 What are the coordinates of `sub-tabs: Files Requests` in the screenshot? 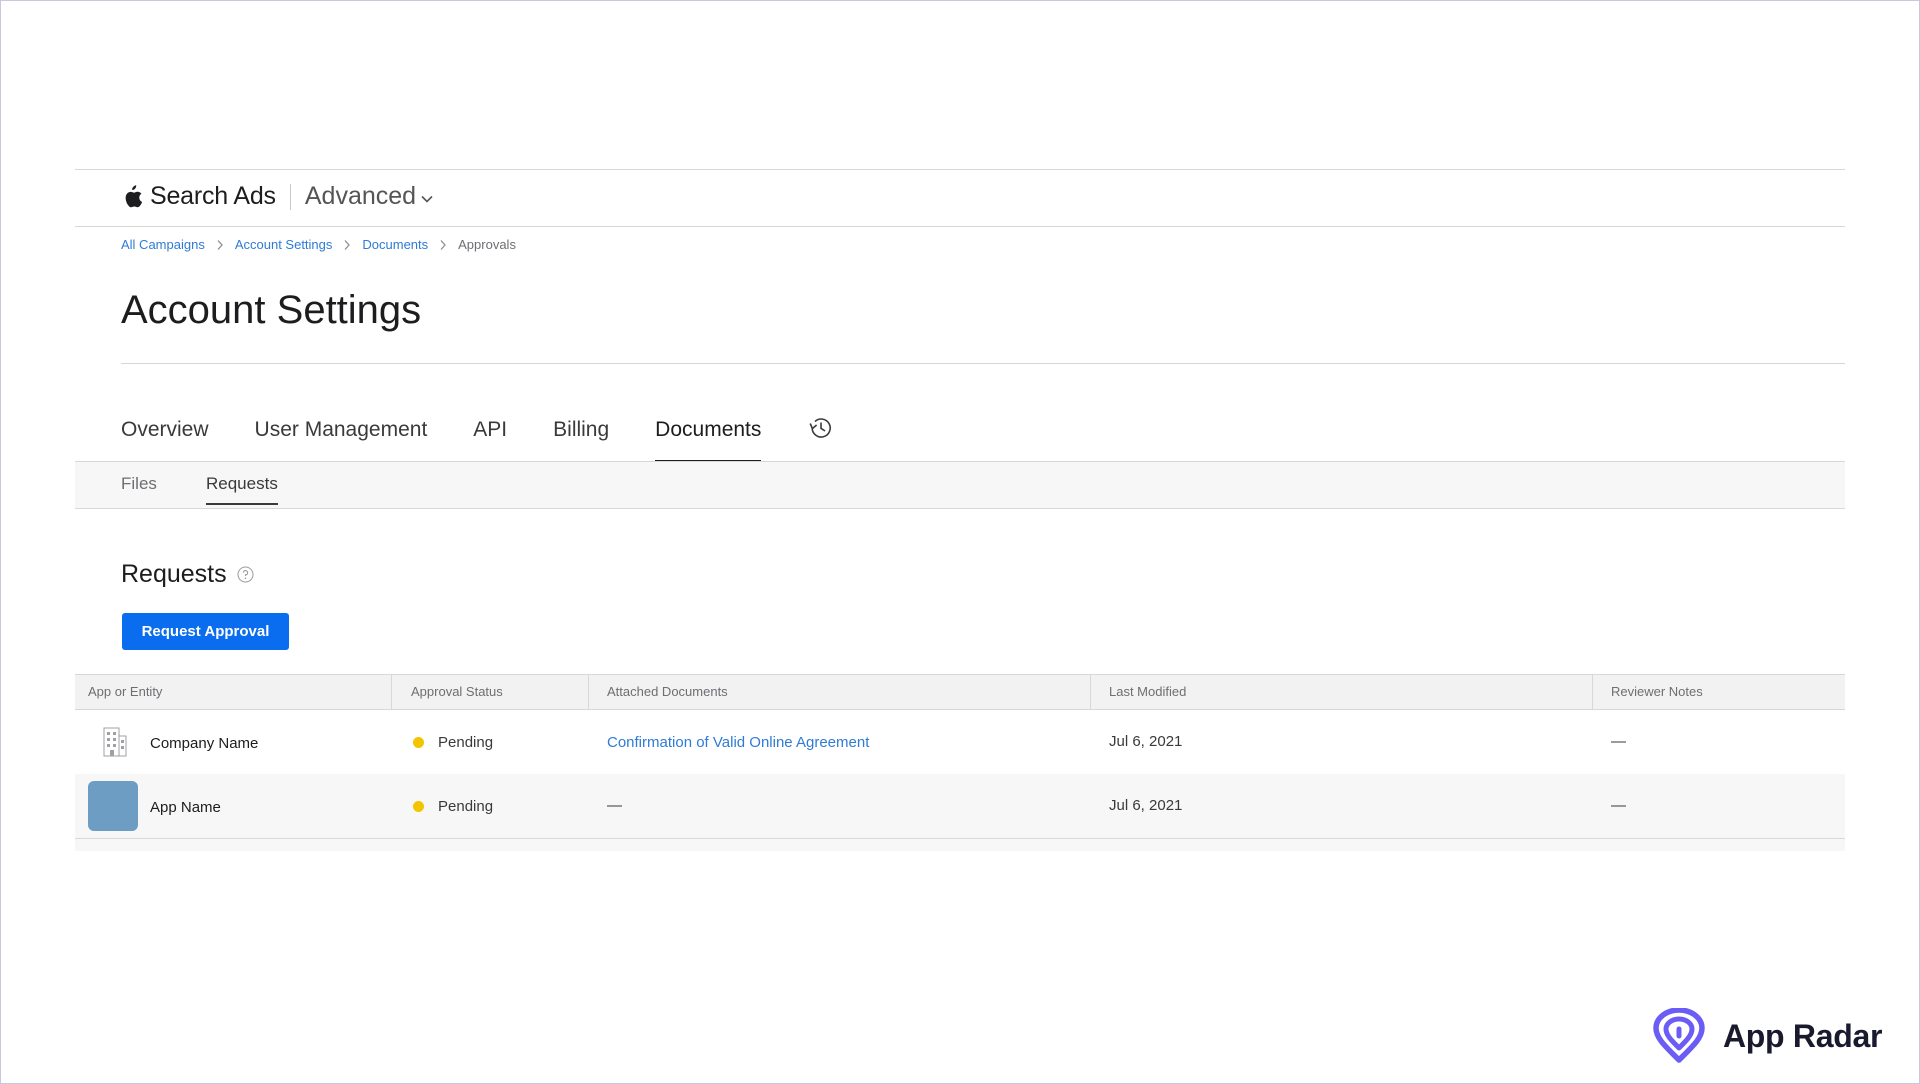 It's located at (960, 485).